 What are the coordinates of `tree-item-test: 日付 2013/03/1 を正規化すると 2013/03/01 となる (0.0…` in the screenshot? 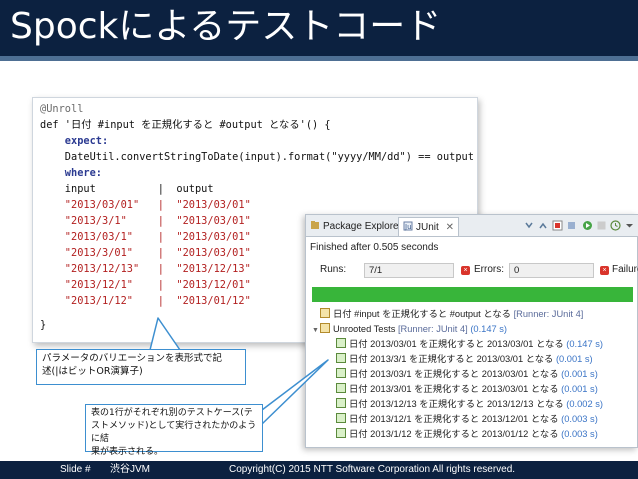 It's located at (467, 374).